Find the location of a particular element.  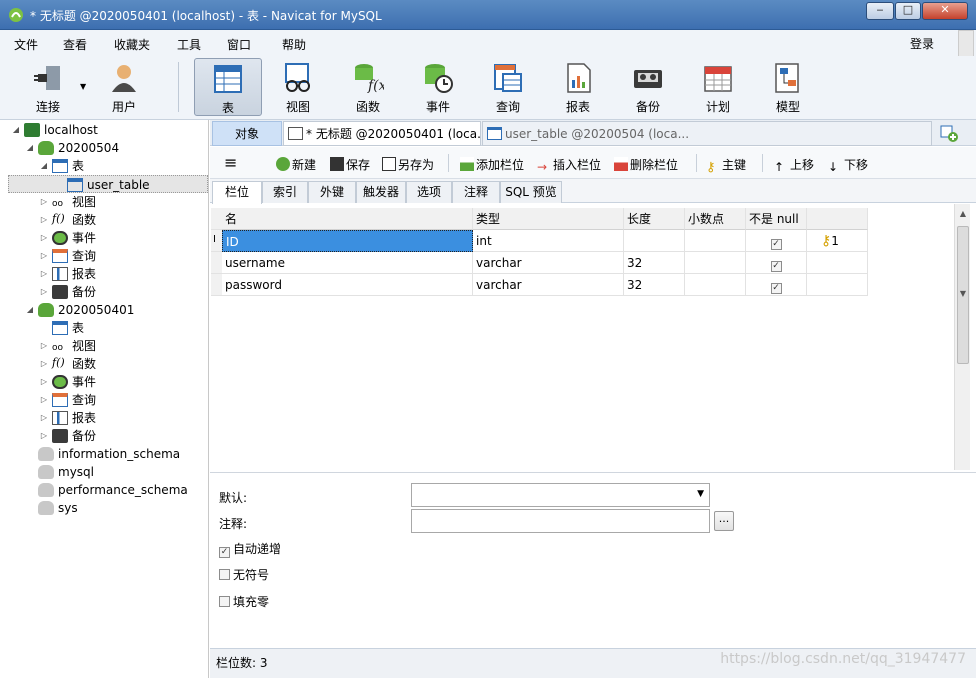

delete-field-button: 删除栏位 is located at coordinates (646, 164).